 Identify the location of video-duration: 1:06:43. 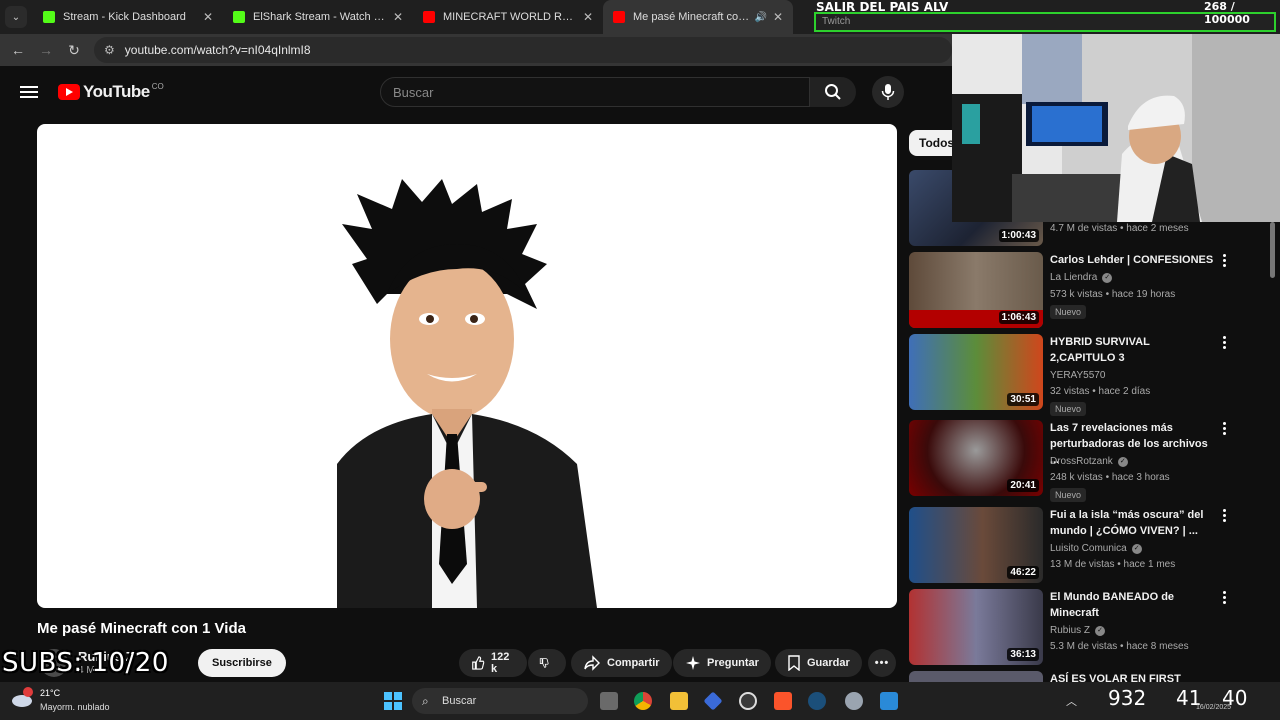
(1018, 317).